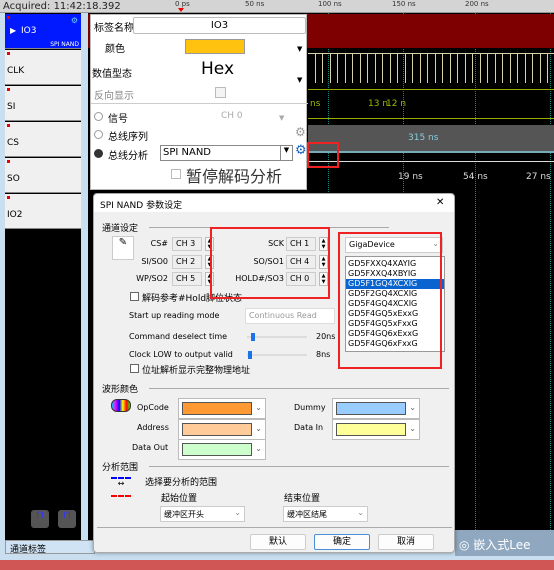 The width and height of the screenshot is (554, 570). Describe the element at coordinates (43, 31) in the screenshot. I see `channel-io3: ▶ IO3 SPI NAND ⚙` at that location.